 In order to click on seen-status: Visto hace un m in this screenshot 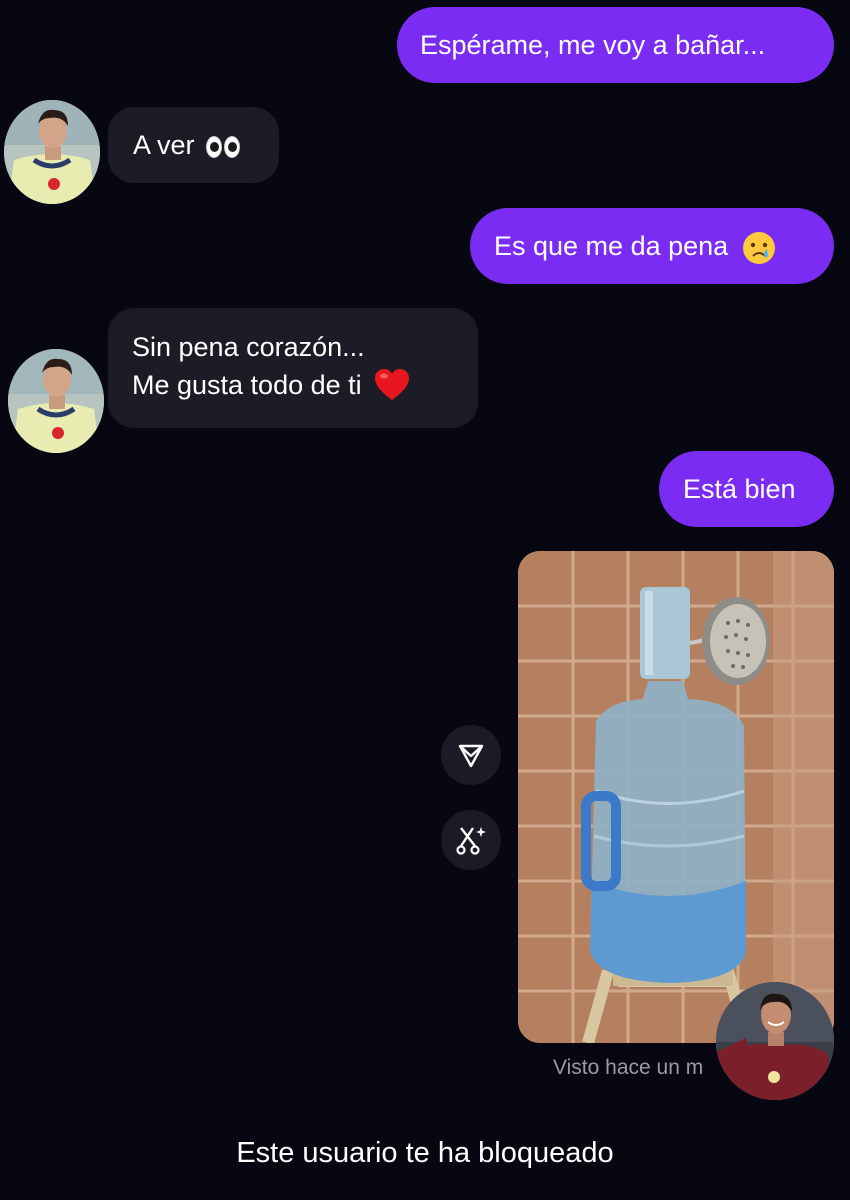, I will do `click(628, 1067)`.